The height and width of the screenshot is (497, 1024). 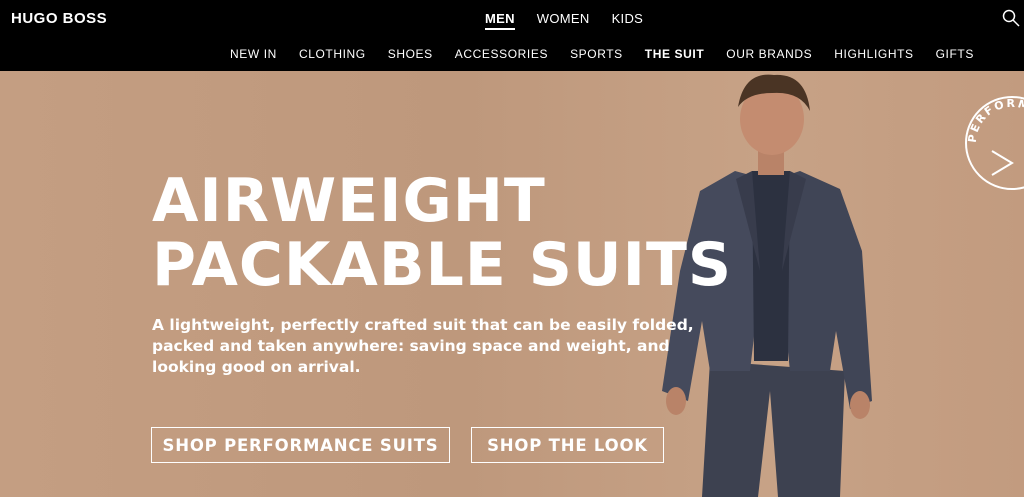 I want to click on gender-nav: MEN WOMEN KIDS, so click(x=575, y=20).